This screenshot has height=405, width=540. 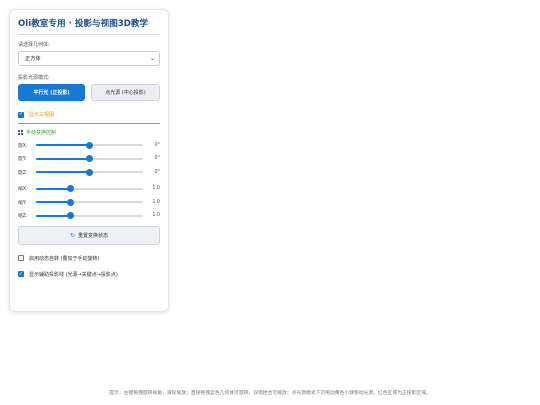 I want to click on projection-mode-group: 平行光 (正投影) 点光源 (中心投影), so click(x=89, y=92).